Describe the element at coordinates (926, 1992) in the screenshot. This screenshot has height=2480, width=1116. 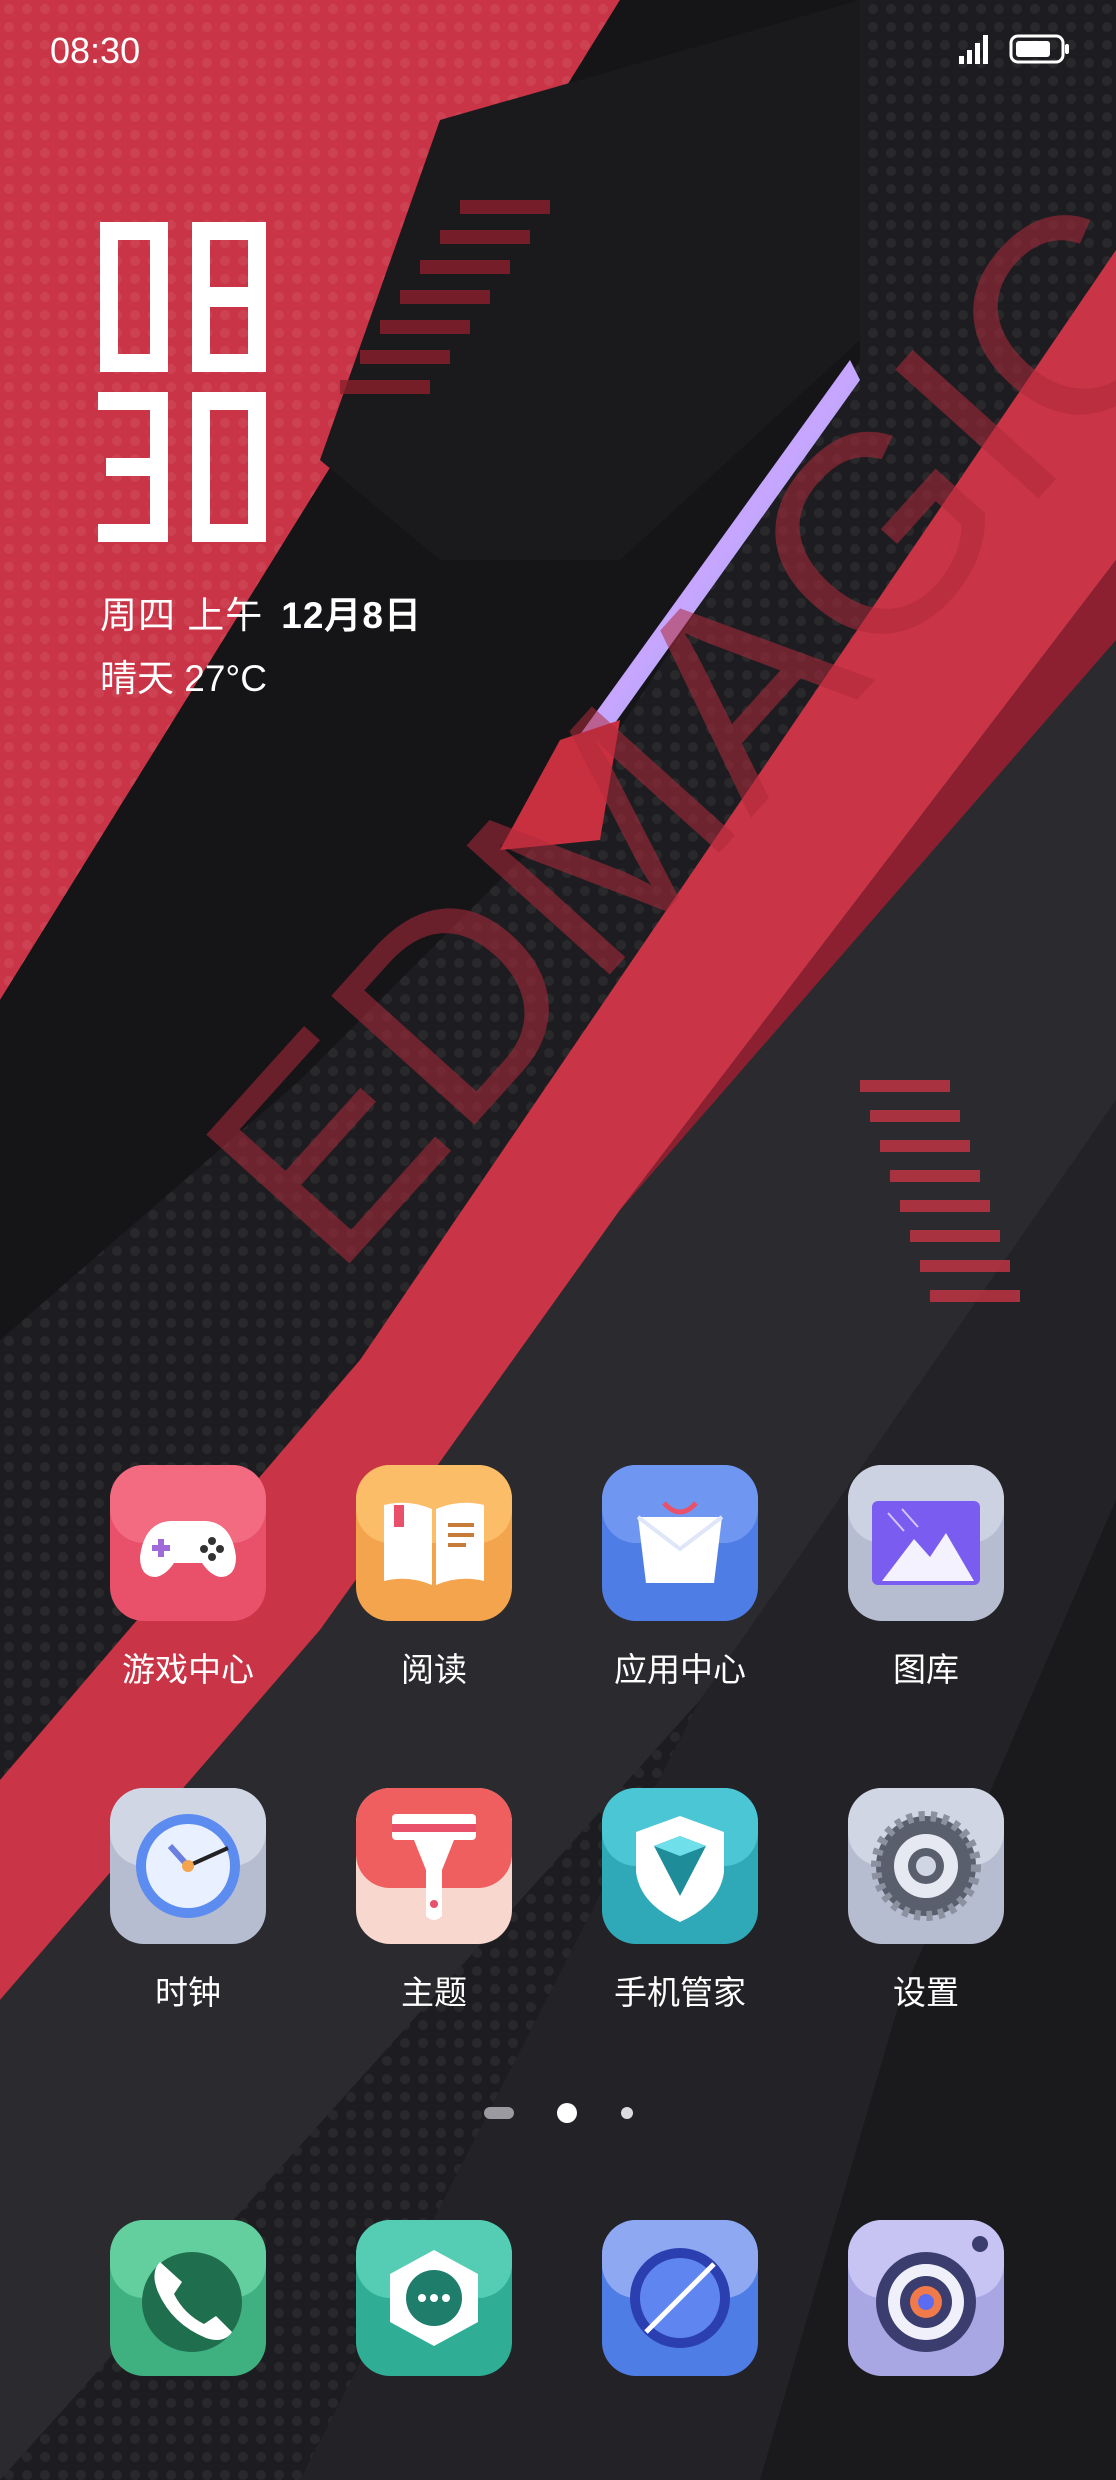
I see `app-label: 设置` at that location.